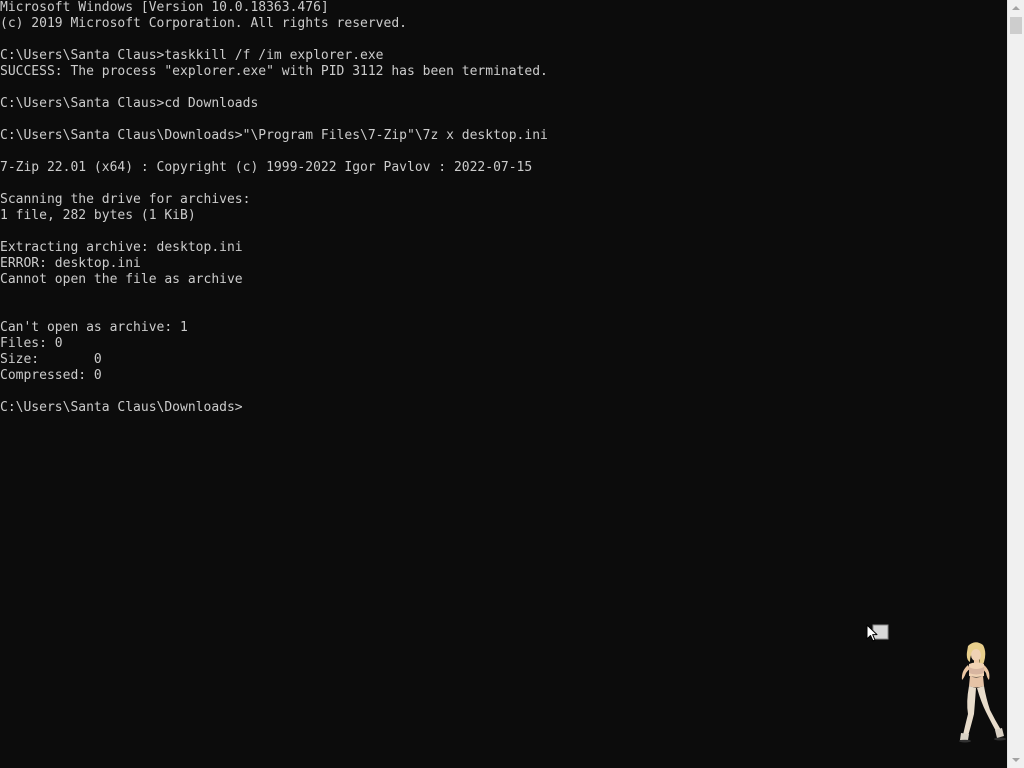  What do you see at coordinates (51, 375) in the screenshot?
I see `console-line: Compressed: 0` at bounding box center [51, 375].